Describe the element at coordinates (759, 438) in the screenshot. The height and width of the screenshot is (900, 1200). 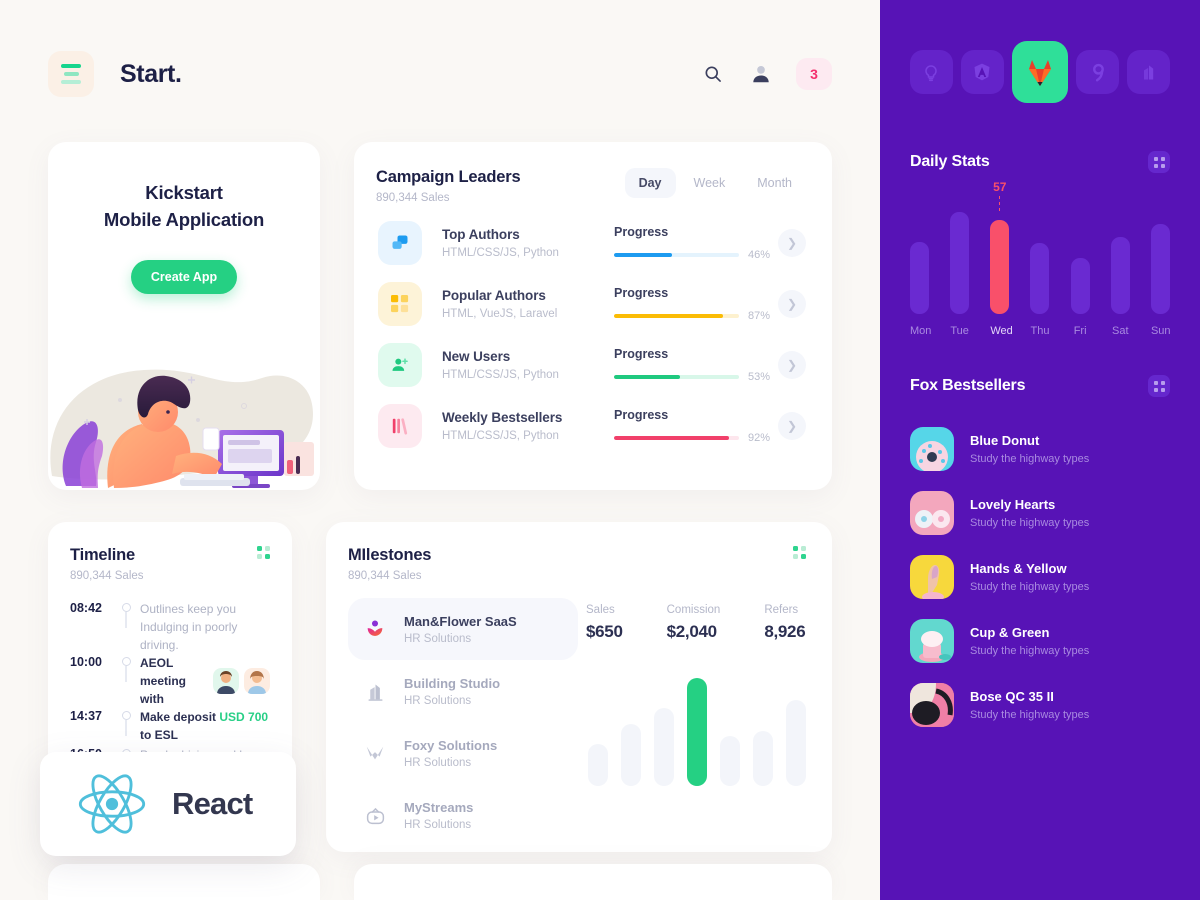
I see `progress-percent: 92%` at that location.